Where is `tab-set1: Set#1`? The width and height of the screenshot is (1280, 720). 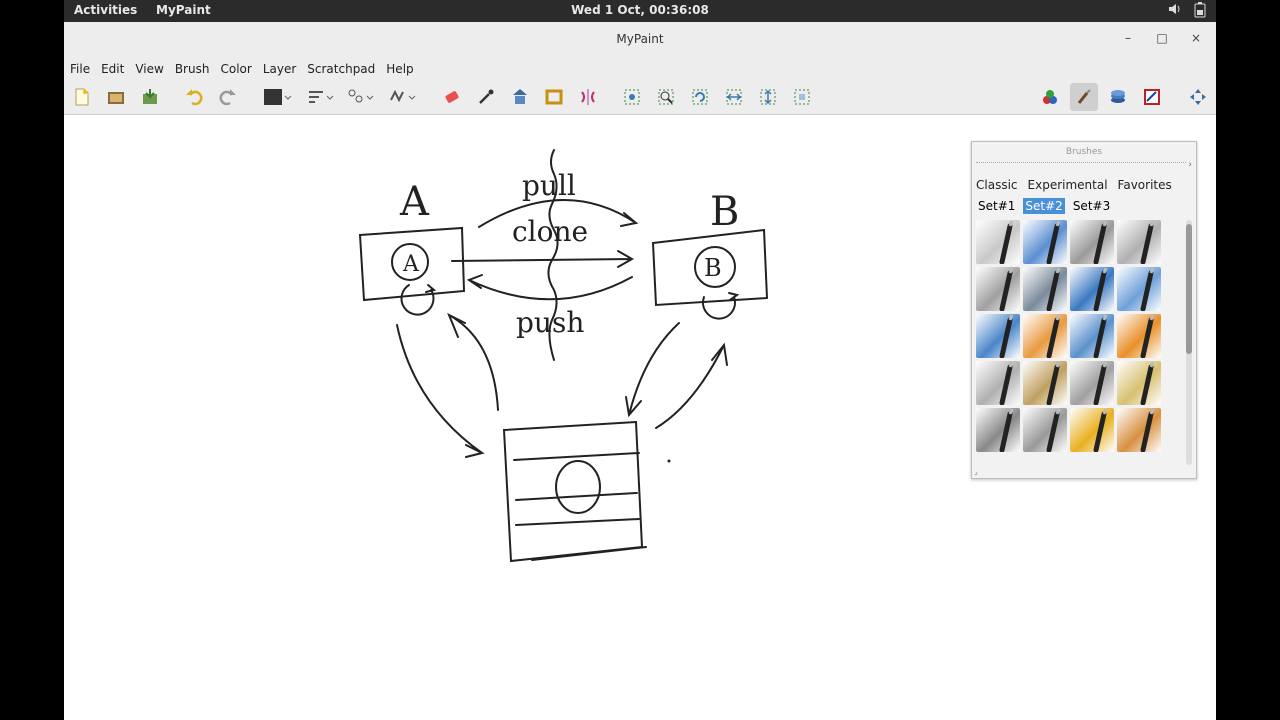
tab-set1: Set#1 is located at coordinates (996, 206).